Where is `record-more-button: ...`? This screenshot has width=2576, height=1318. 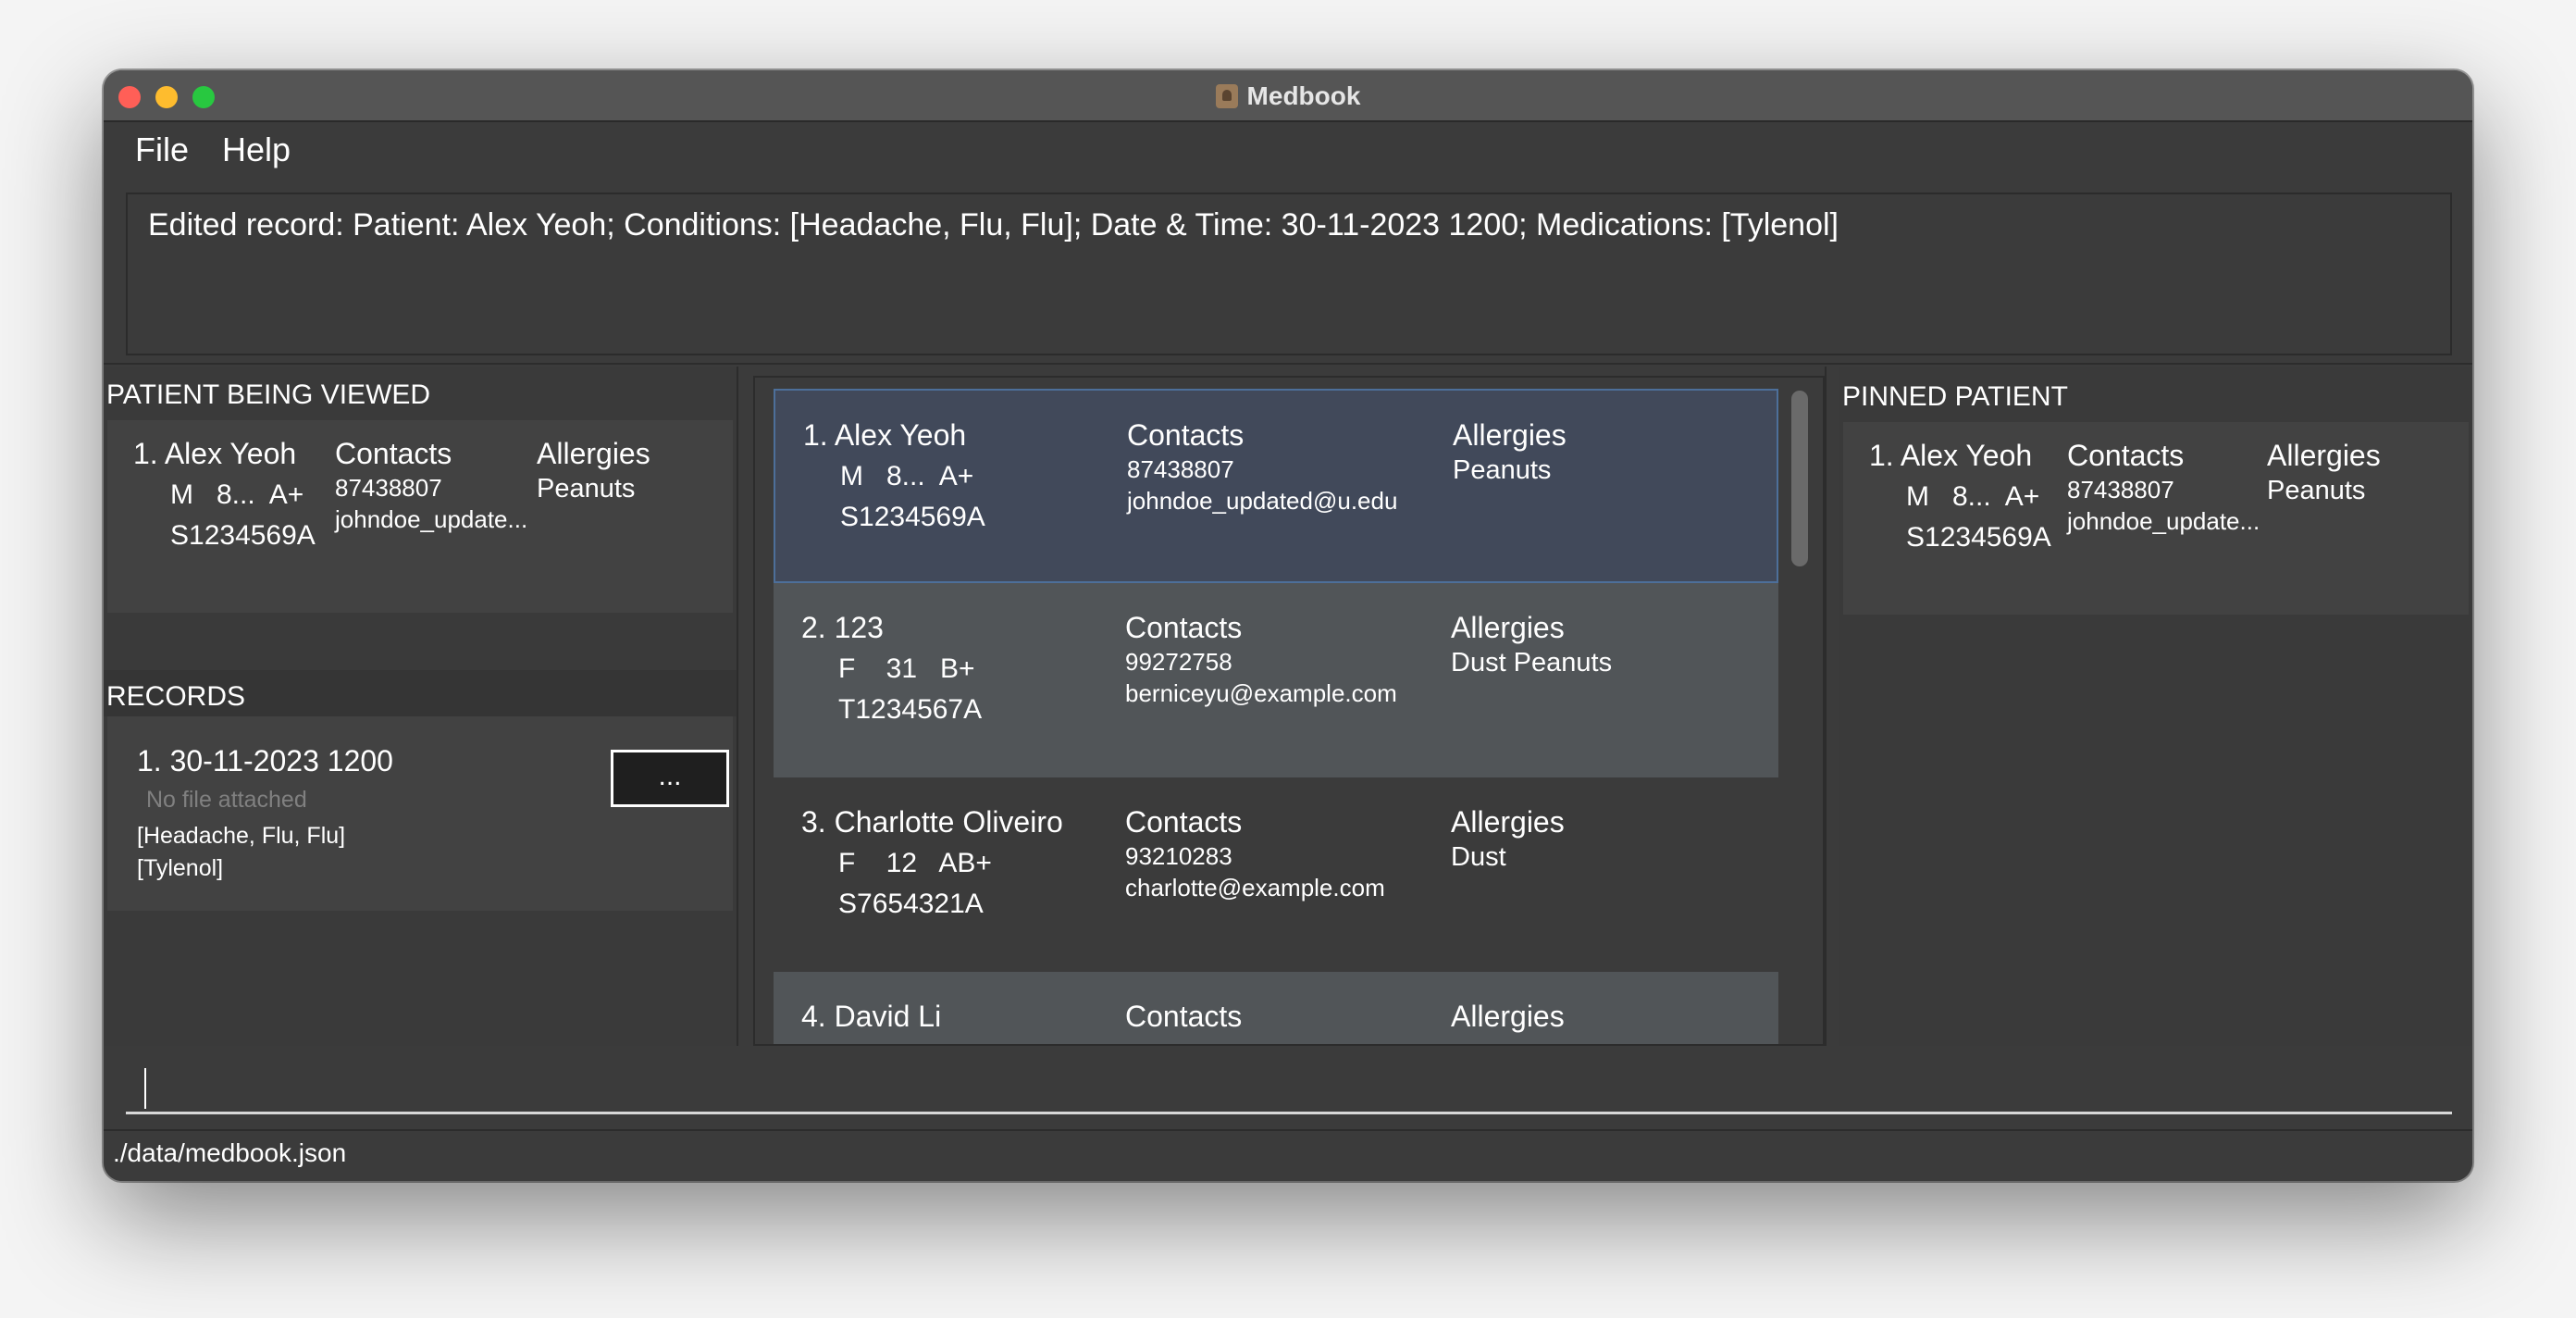
record-more-button: ... is located at coordinates (670, 778).